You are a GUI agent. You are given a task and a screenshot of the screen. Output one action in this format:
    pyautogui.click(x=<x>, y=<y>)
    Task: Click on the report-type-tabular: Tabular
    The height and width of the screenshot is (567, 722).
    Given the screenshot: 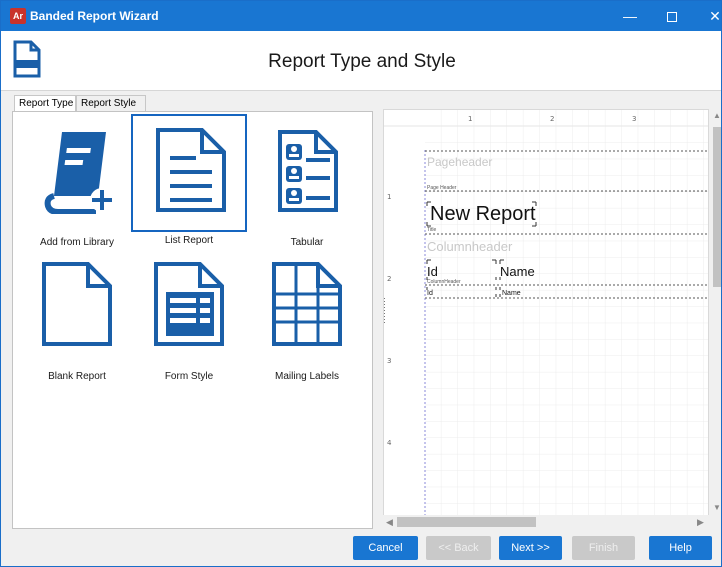 What is the action you would take?
    pyautogui.click(x=307, y=182)
    